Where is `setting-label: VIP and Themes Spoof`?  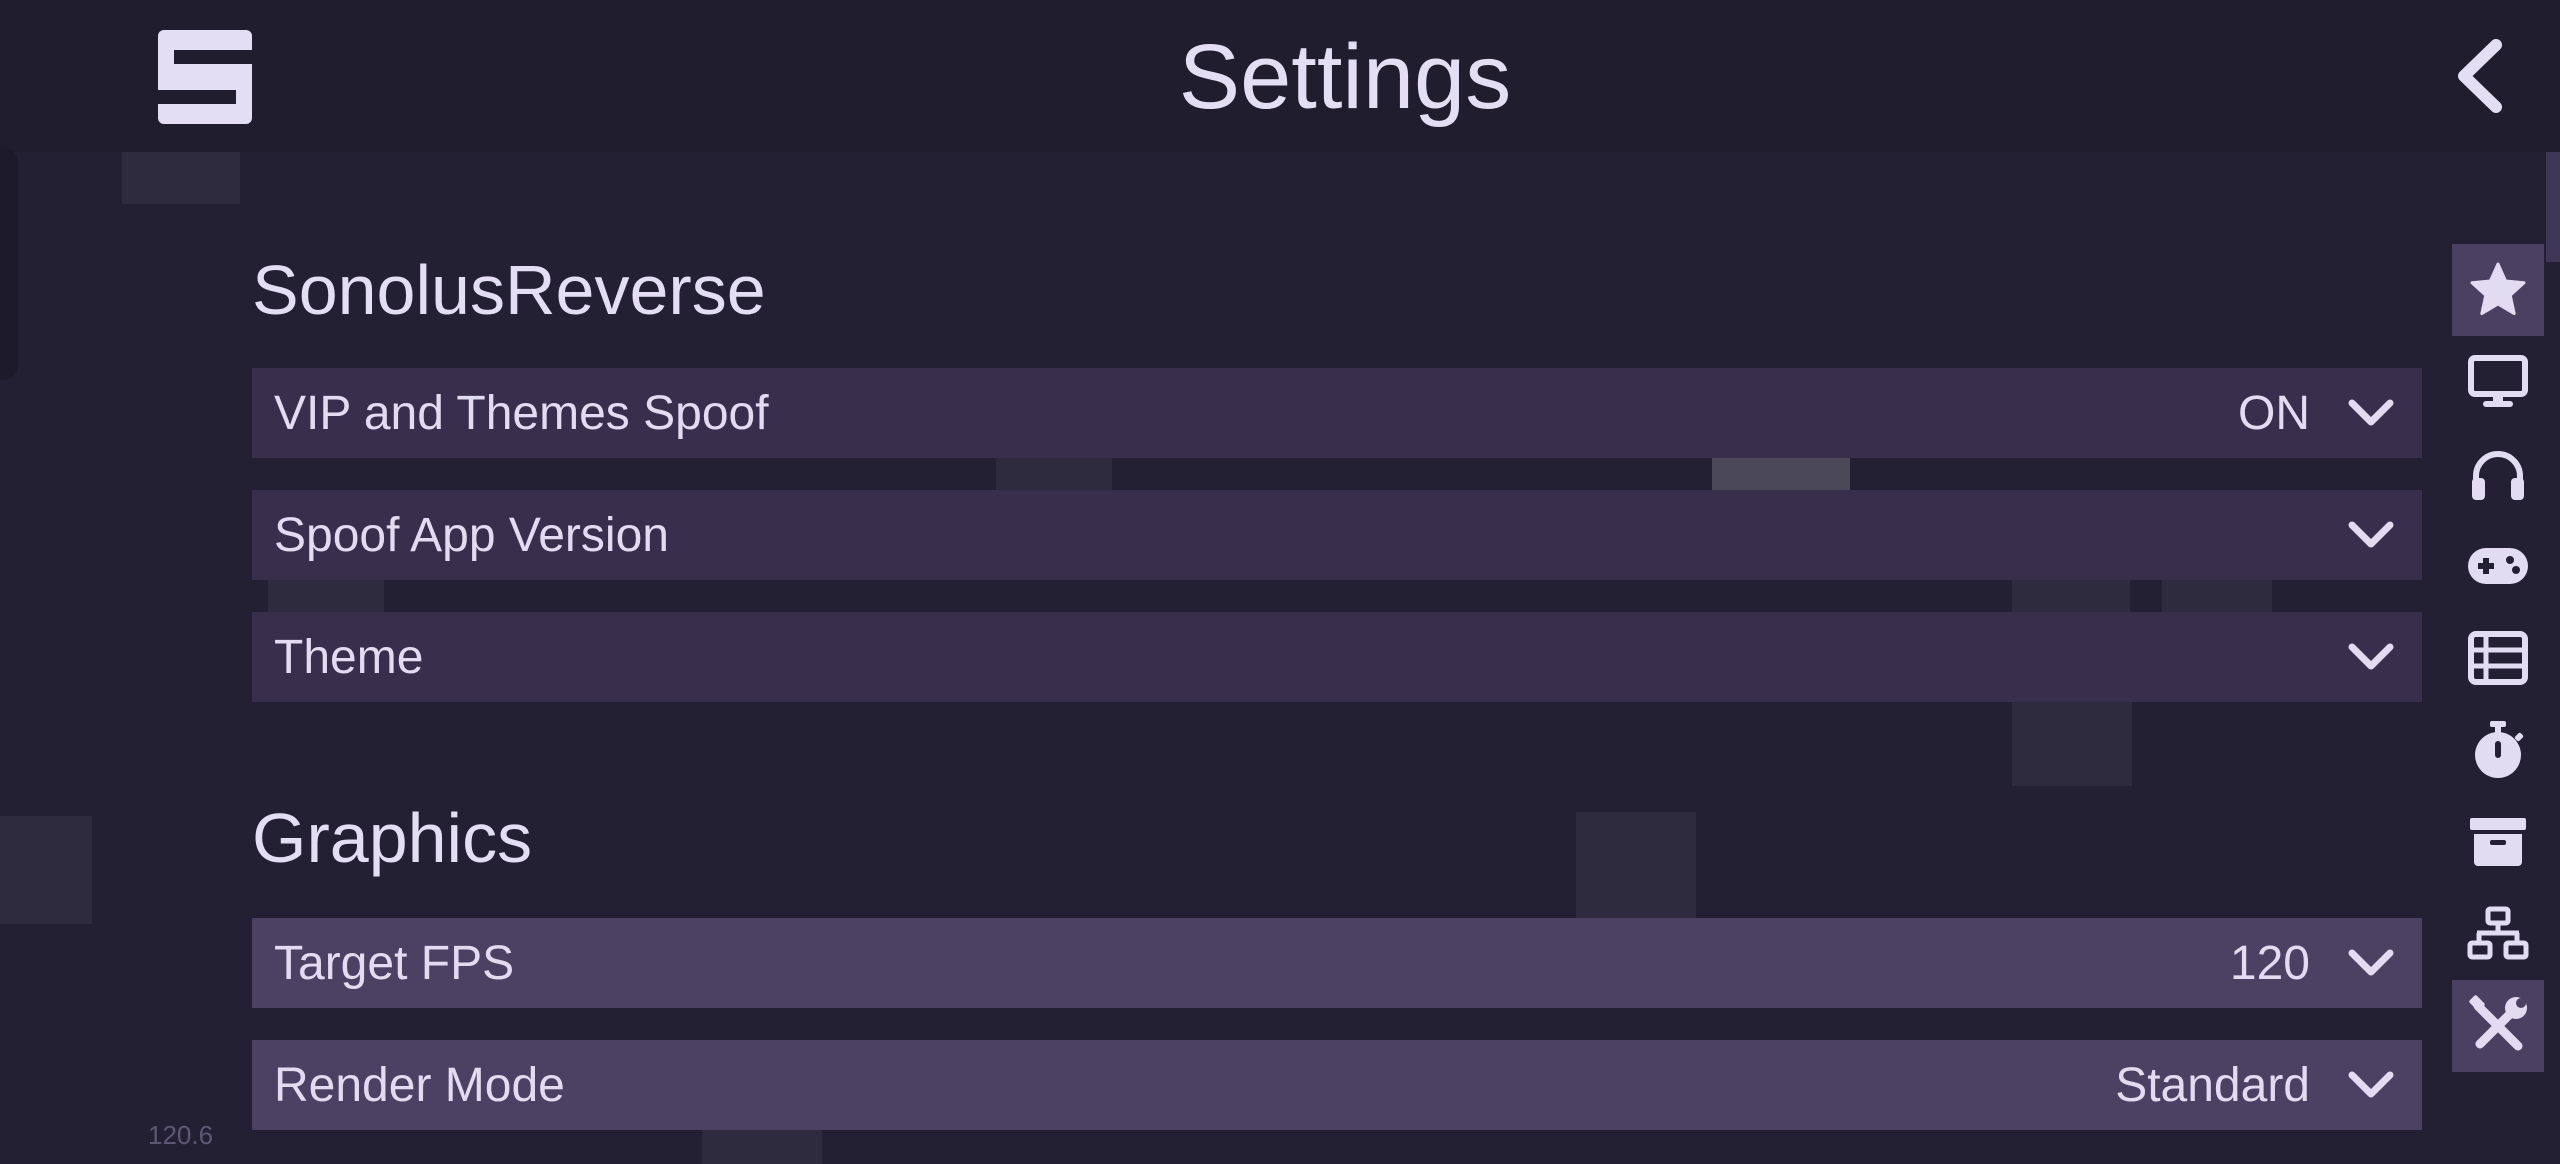
setting-label: VIP and Themes Spoof is located at coordinates (521, 413).